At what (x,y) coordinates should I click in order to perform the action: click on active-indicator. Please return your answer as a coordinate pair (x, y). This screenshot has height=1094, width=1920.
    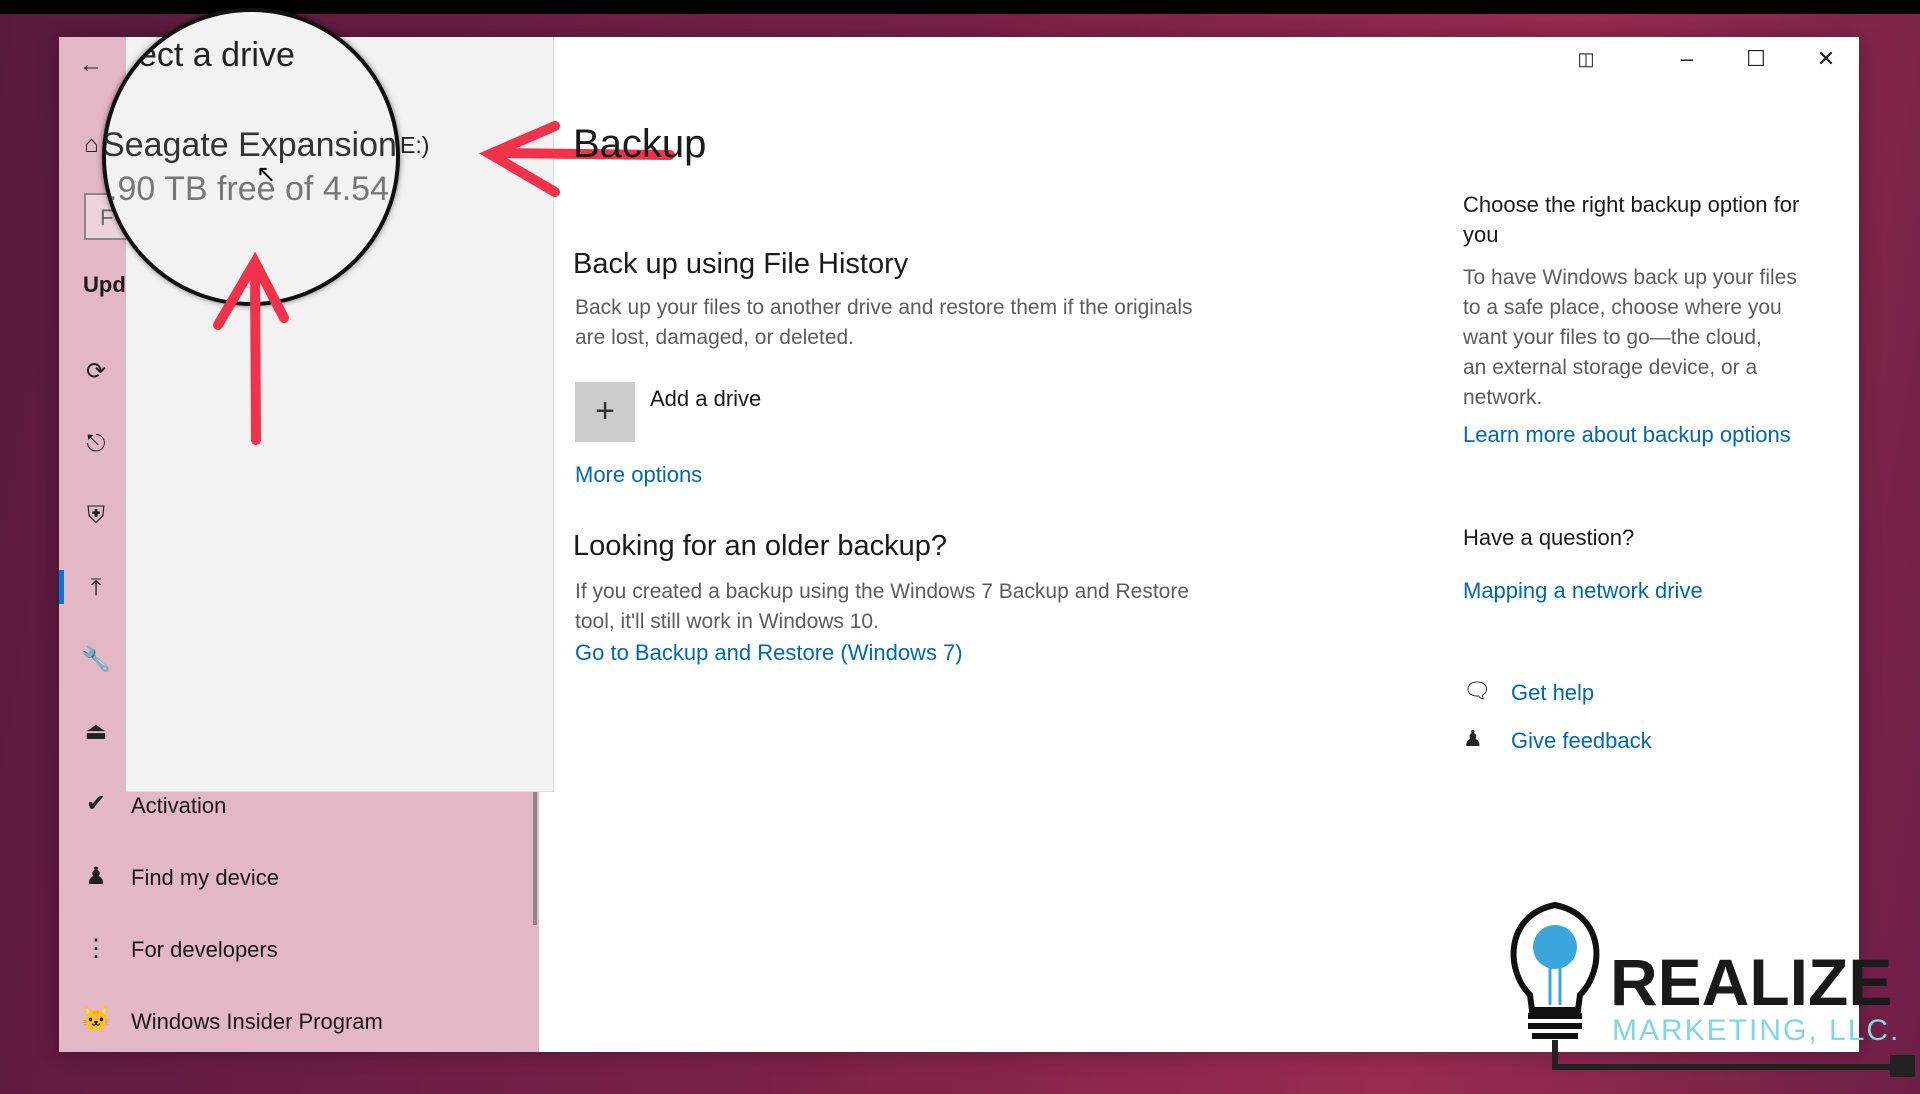
    Looking at the image, I should click on (61, 587).